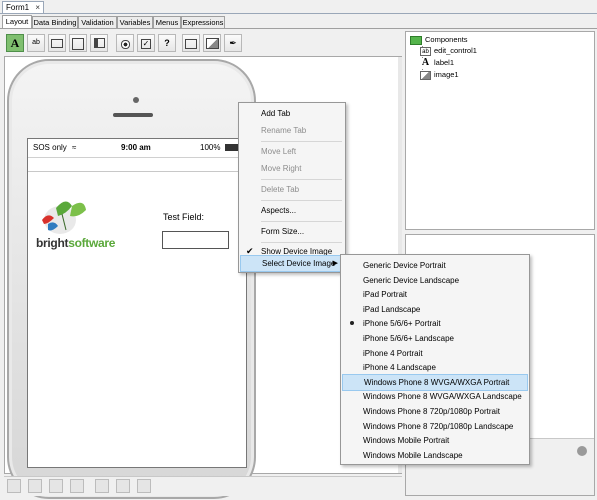 Image resolution: width=597 pixels, height=500 pixels. I want to click on tab-layout: Layout, so click(17, 21).